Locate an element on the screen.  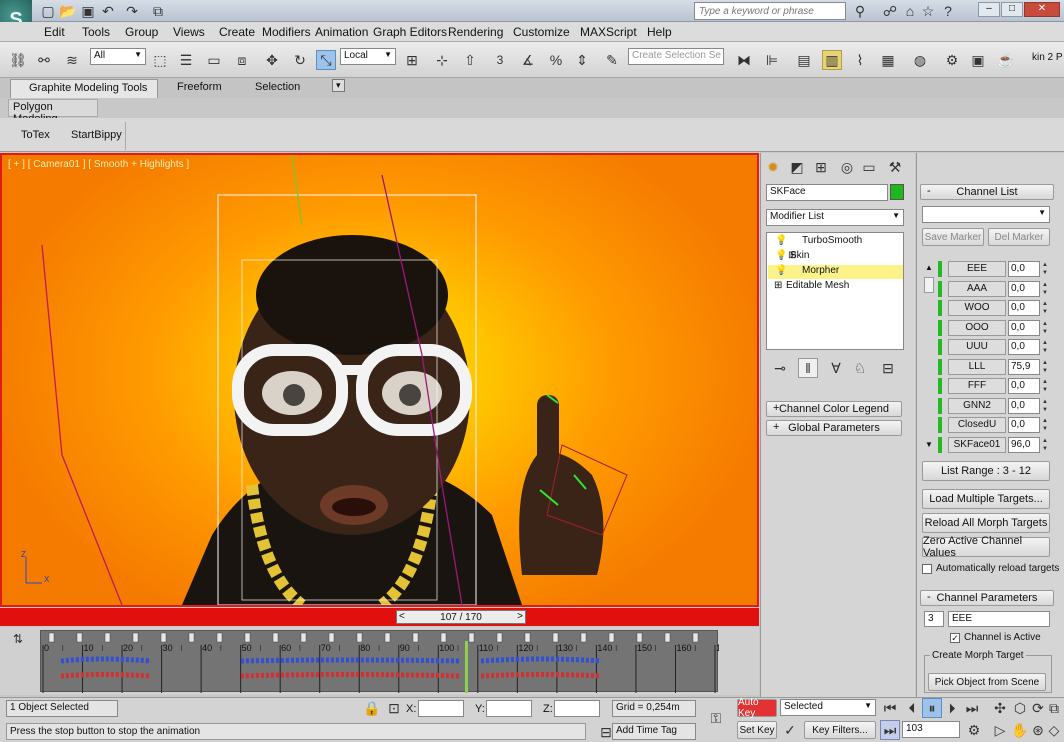
reload-all-morph-targets-button: Reload All Morph Targets is located at coordinates (986, 523).